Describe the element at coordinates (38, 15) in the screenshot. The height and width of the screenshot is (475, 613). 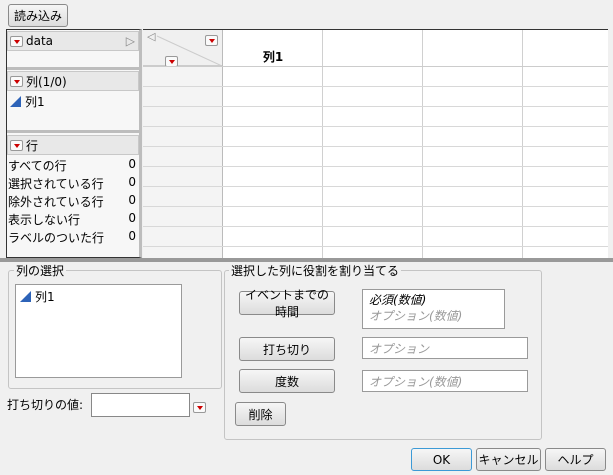
I see `load-button: 読み込み` at that location.